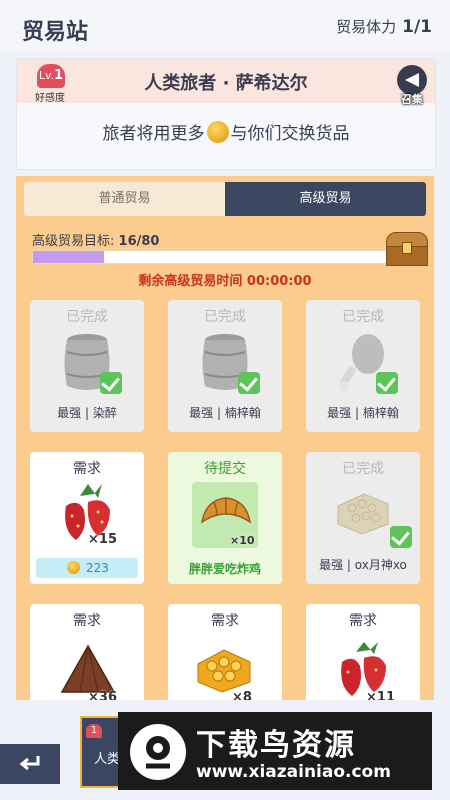 This screenshot has width=450, height=800. What do you see at coordinates (366, 27) in the screenshot?
I see `stamina-label: 贸易体力` at bounding box center [366, 27].